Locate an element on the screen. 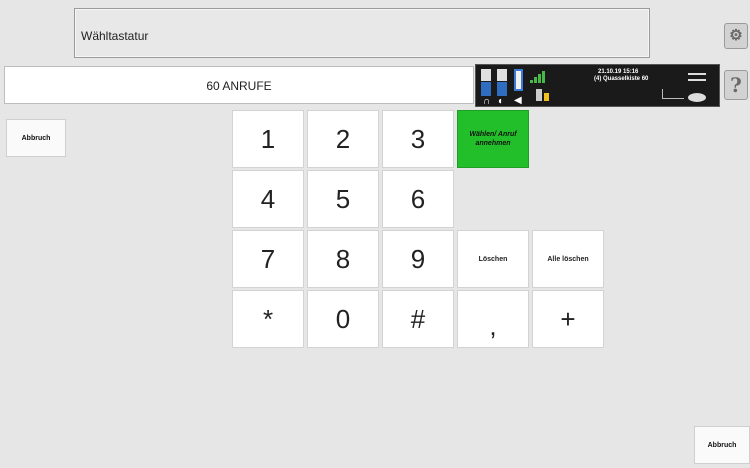  help-button: ? is located at coordinates (736, 85).